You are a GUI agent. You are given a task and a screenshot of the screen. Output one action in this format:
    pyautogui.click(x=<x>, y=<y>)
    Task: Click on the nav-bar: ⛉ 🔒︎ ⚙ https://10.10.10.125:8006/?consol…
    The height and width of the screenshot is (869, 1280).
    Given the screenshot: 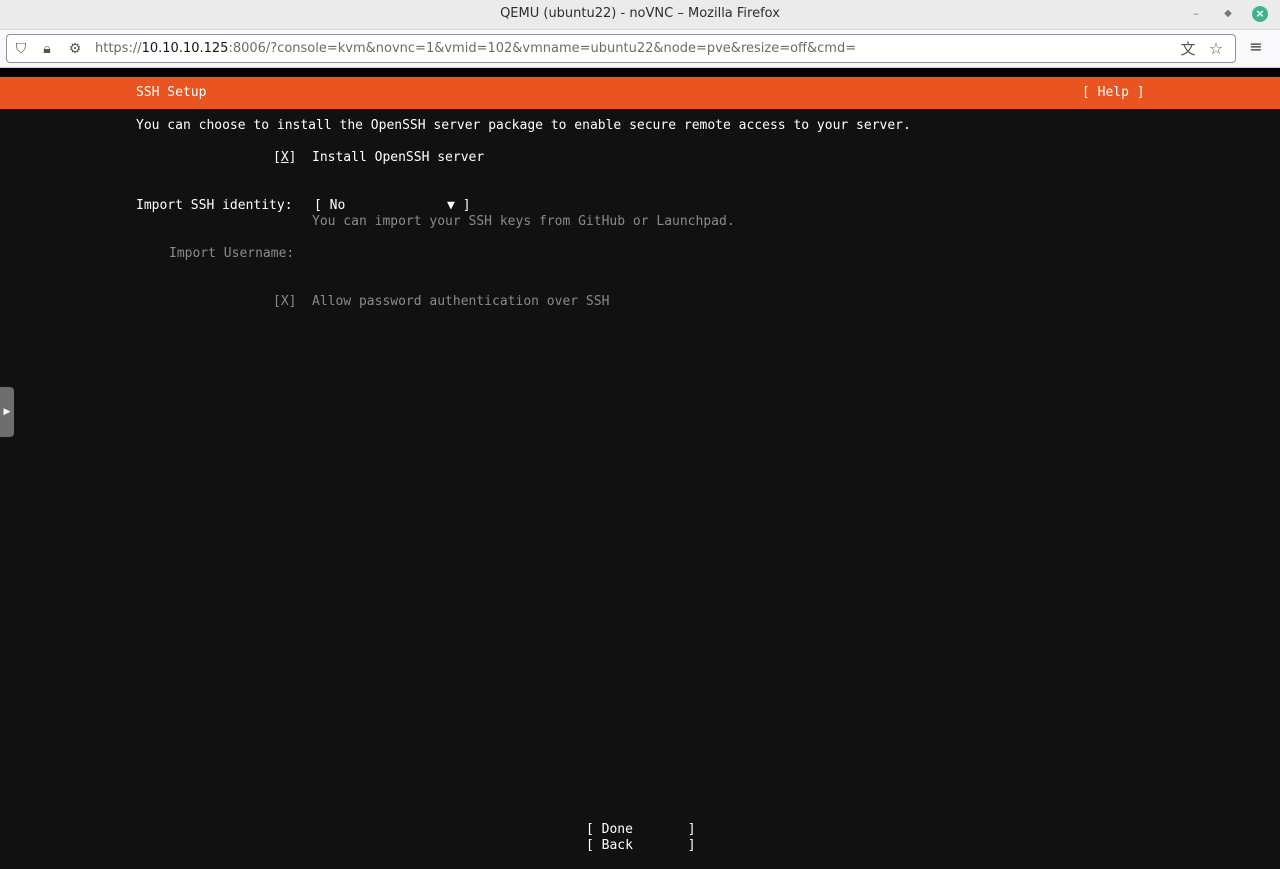 What is the action you would take?
    pyautogui.click(x=640, y=49)
    